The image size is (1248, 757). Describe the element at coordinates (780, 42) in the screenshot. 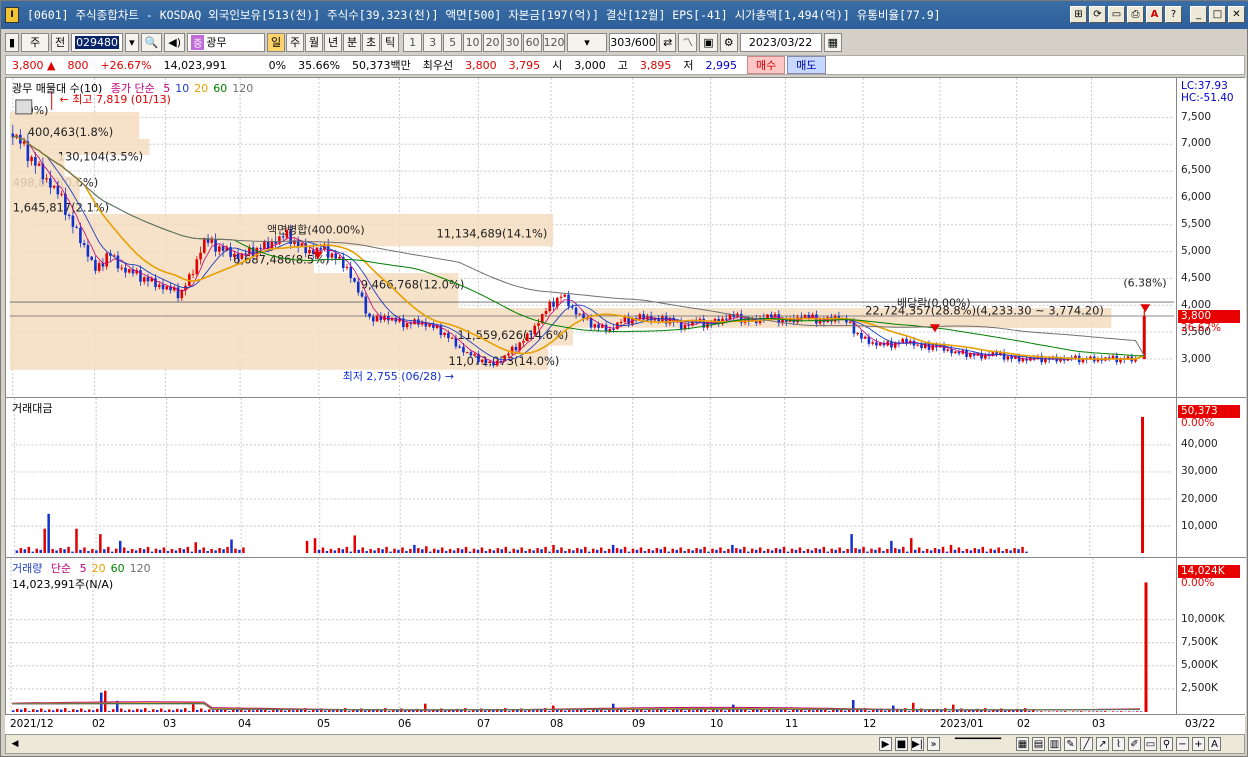

I see `date-input: 2023/03/22` at that location.